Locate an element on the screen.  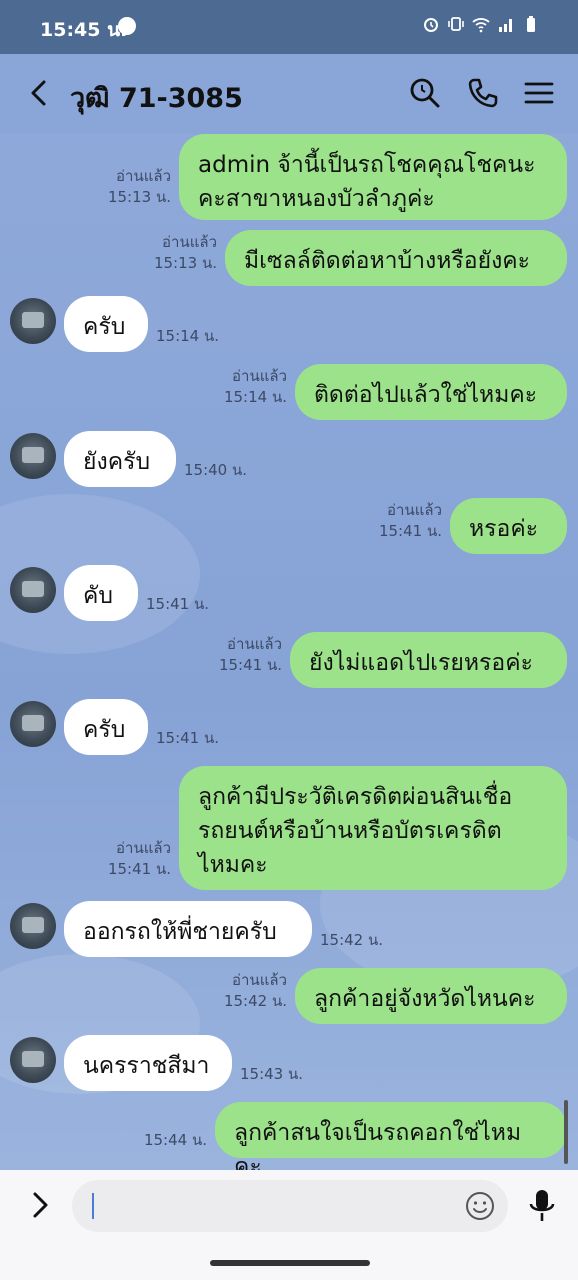
message-bubble: นครราชสีมา is located at coordinates (148, 1063).